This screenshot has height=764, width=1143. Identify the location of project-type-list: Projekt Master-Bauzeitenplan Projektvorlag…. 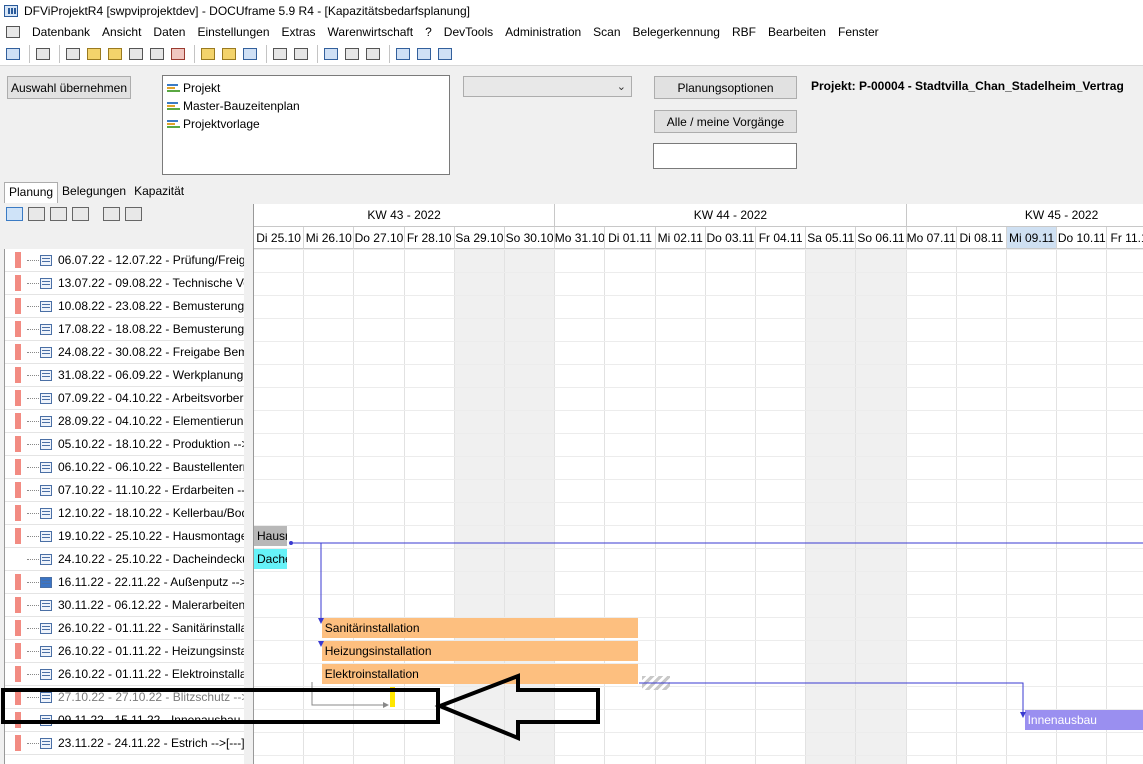
(306, 125).